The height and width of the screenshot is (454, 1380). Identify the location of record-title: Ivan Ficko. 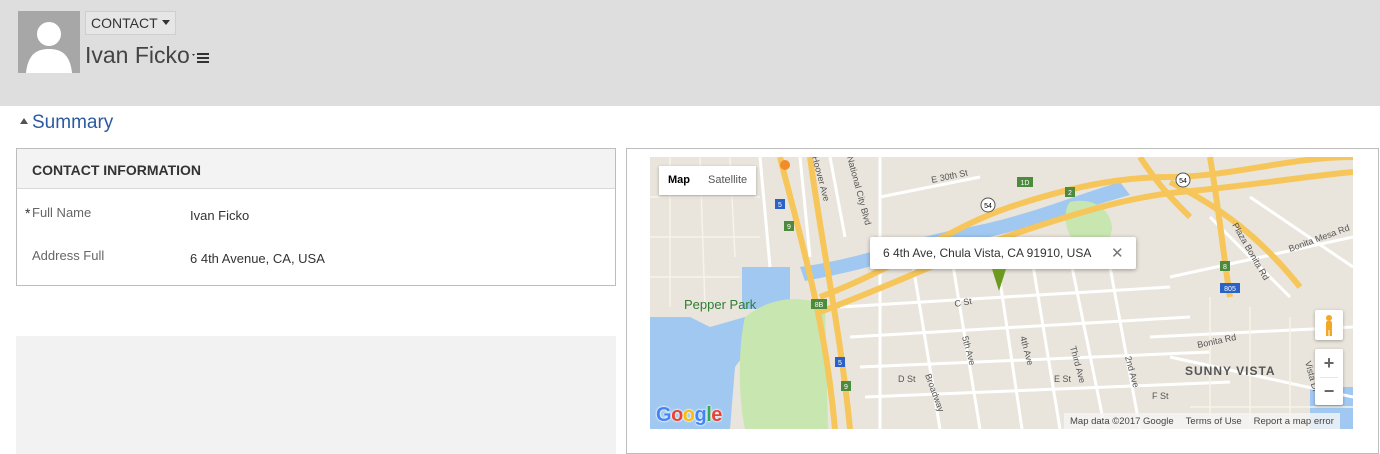
(137, 55).